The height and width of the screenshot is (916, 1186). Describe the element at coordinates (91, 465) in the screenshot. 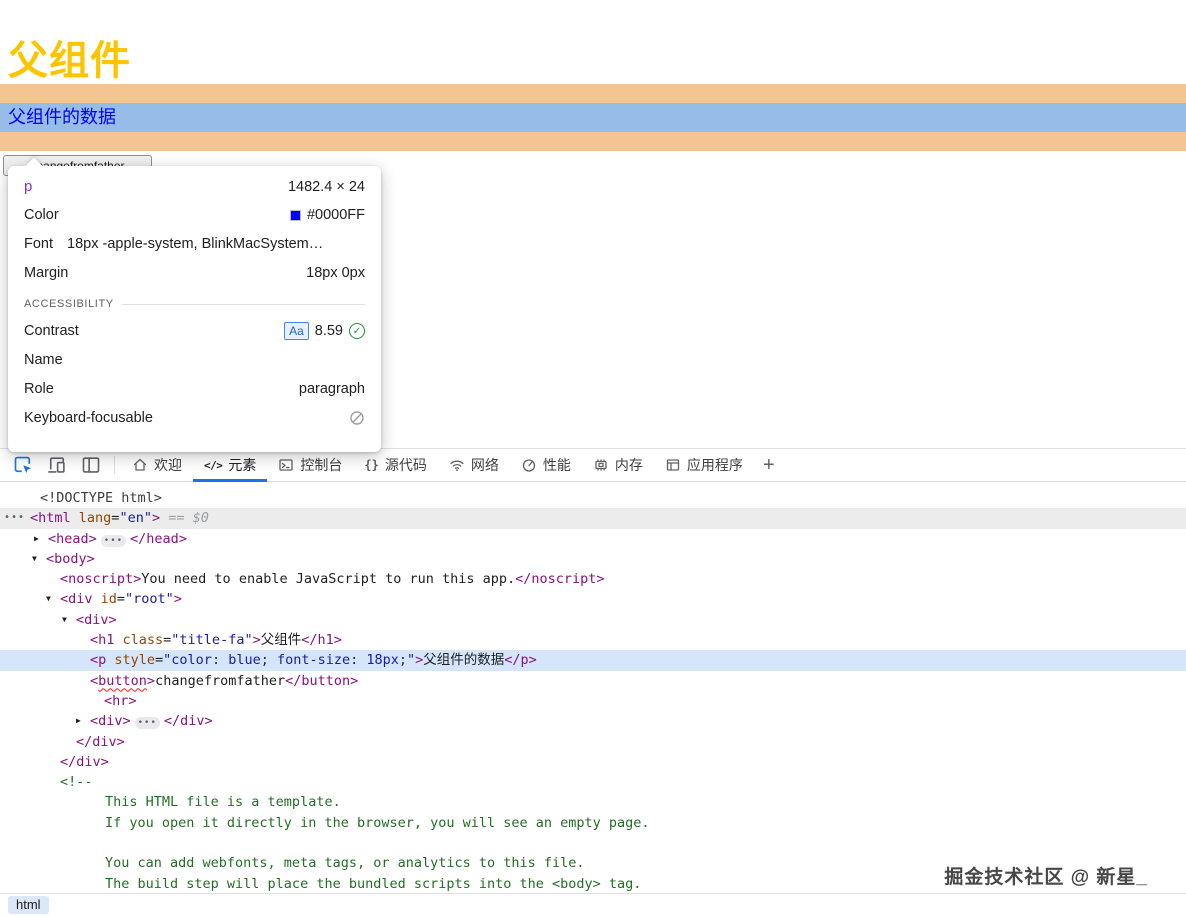

I see `dock-side-icon` at that location.